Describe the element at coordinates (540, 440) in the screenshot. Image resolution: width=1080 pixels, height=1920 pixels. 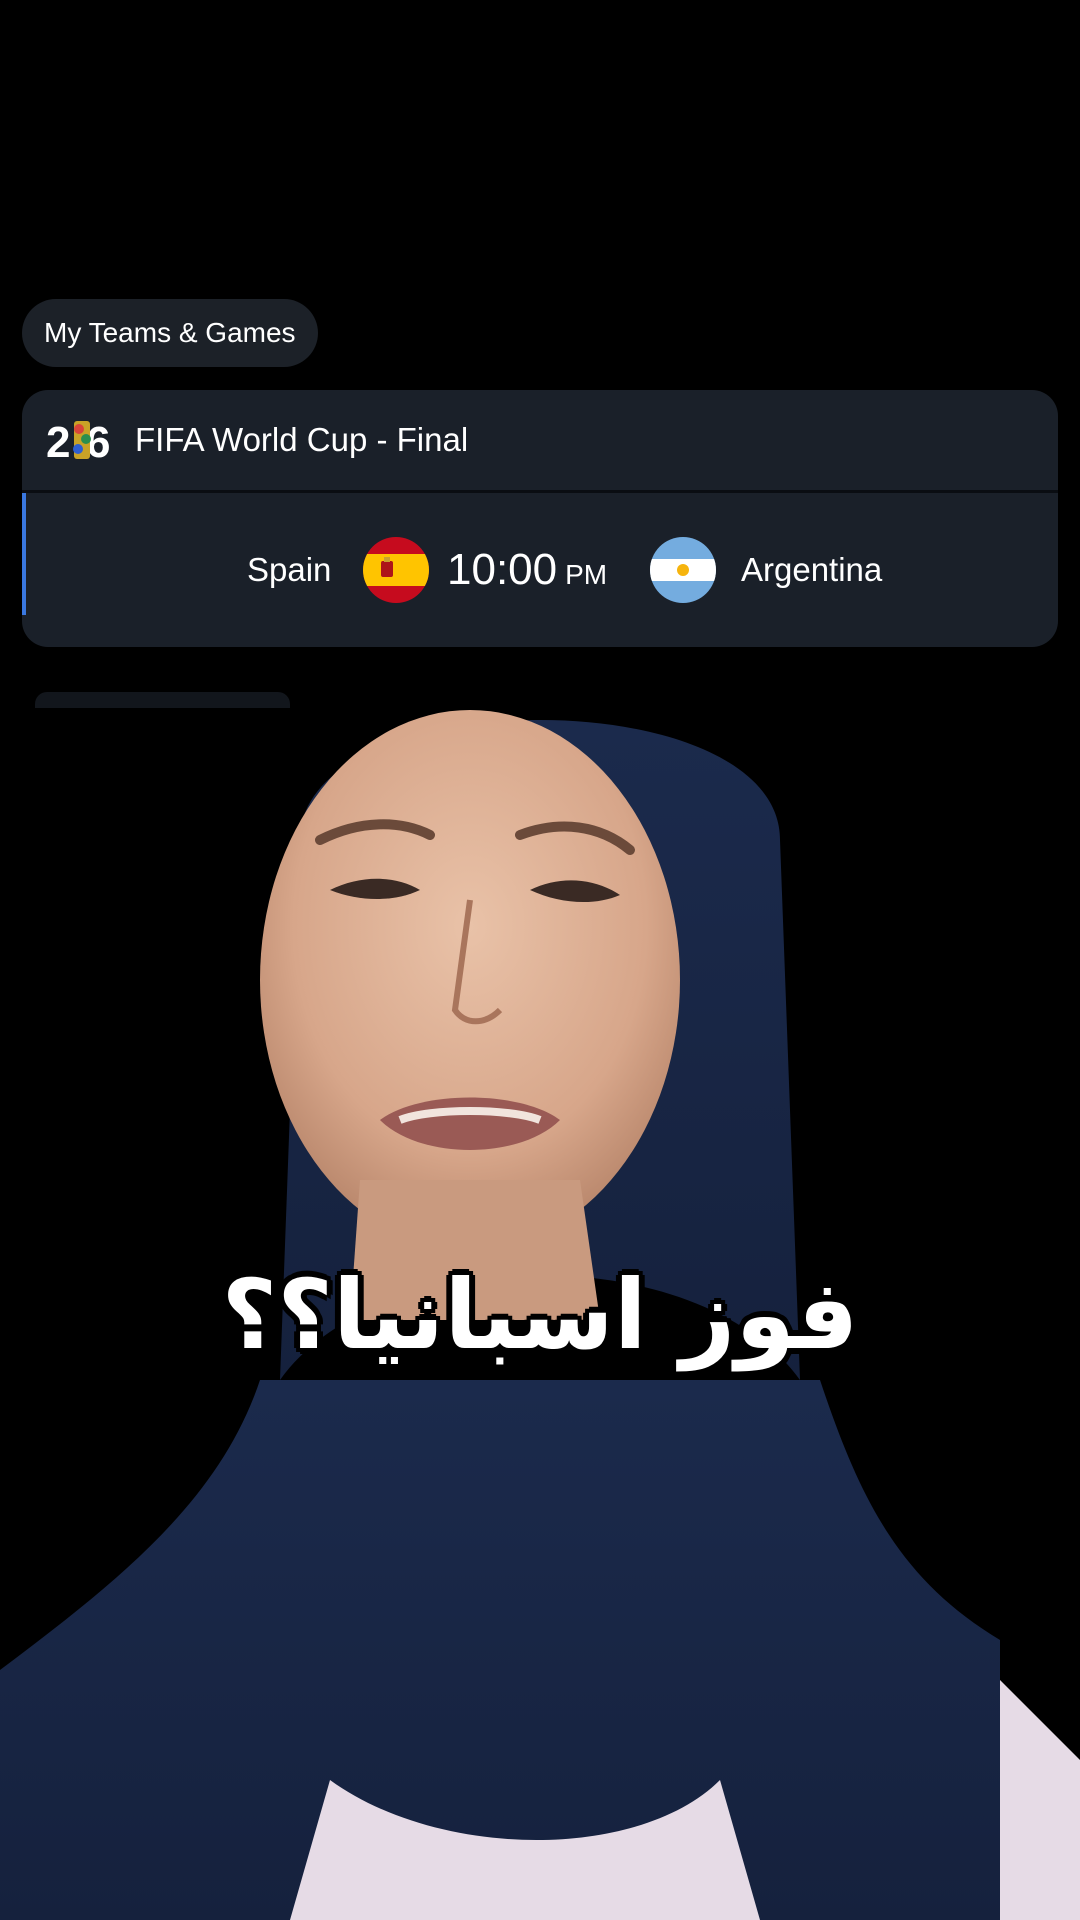
I see `match-card-header: 2 6 FIFA World Cup - Final` at that location.